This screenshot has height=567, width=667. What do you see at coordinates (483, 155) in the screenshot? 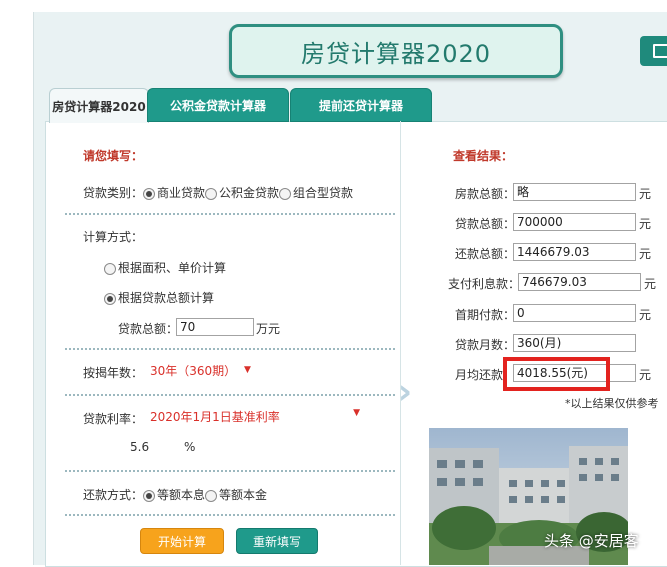
I see `results-section-title: 查看结果：` at bounding box center [483, 155].